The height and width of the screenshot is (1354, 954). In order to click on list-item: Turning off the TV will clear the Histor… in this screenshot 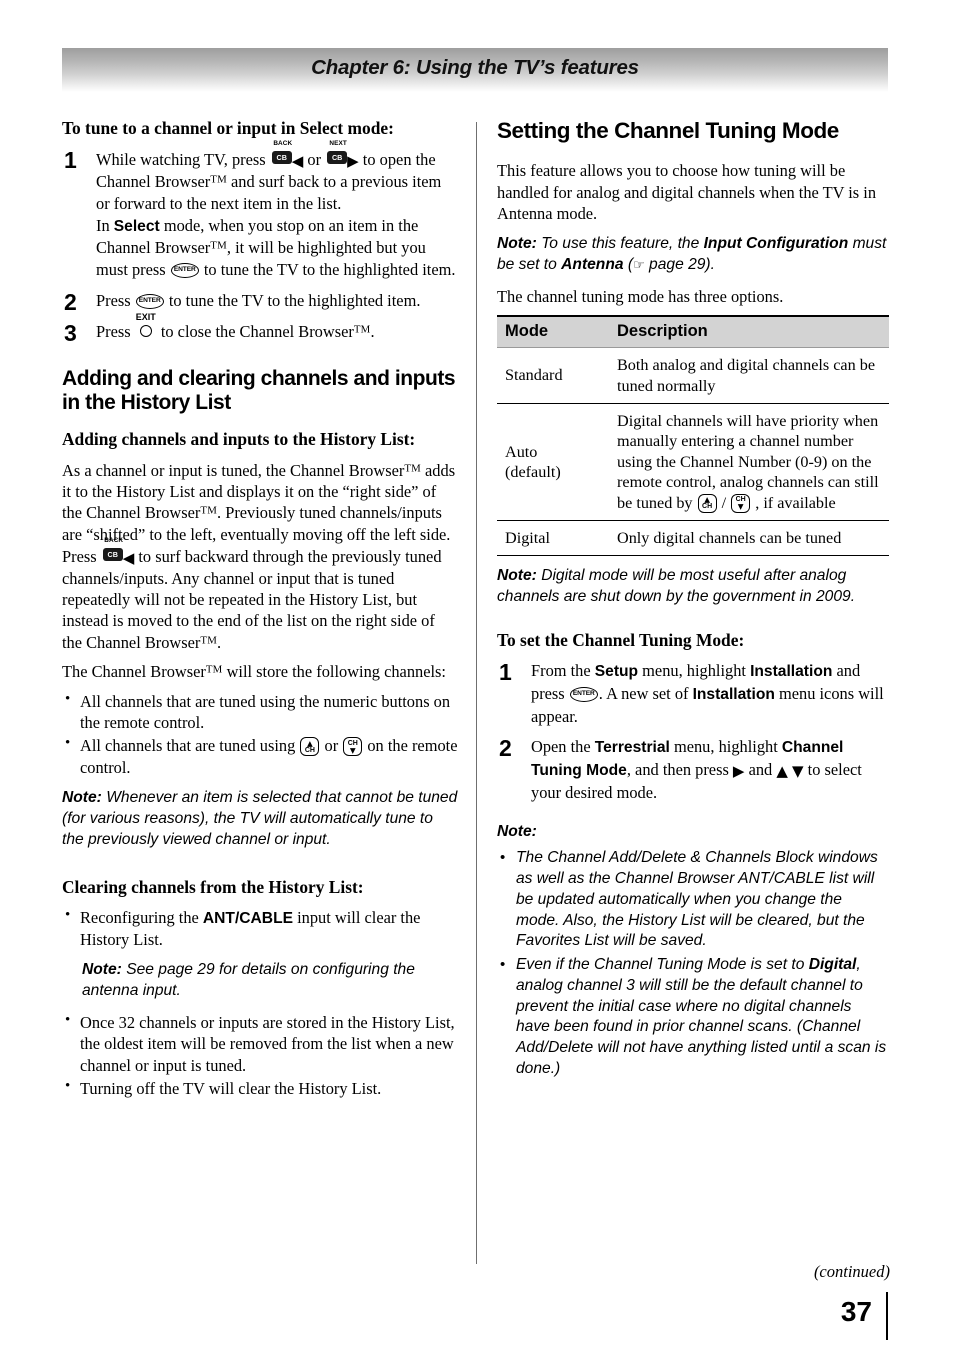, I will do `click(260, 1088)`.